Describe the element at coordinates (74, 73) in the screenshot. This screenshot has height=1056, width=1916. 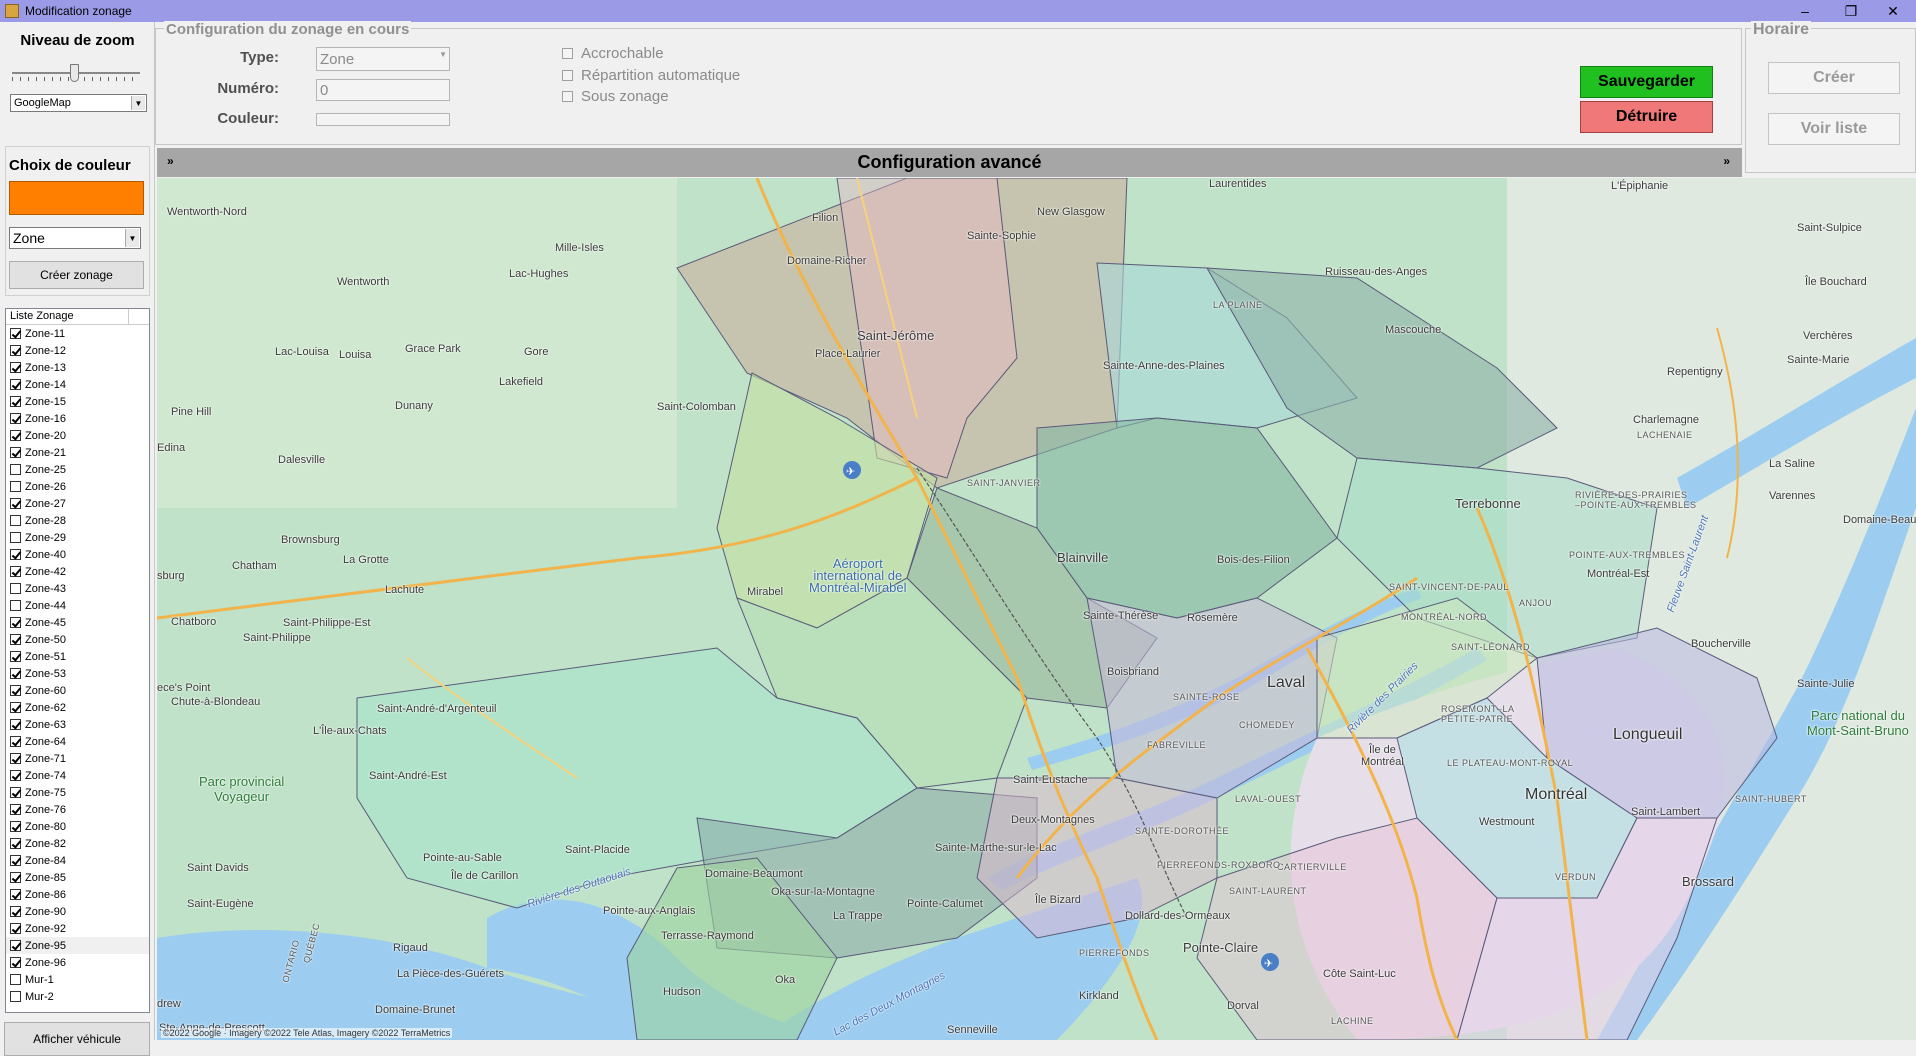
I see `zoom-slider-thumb` at that location.